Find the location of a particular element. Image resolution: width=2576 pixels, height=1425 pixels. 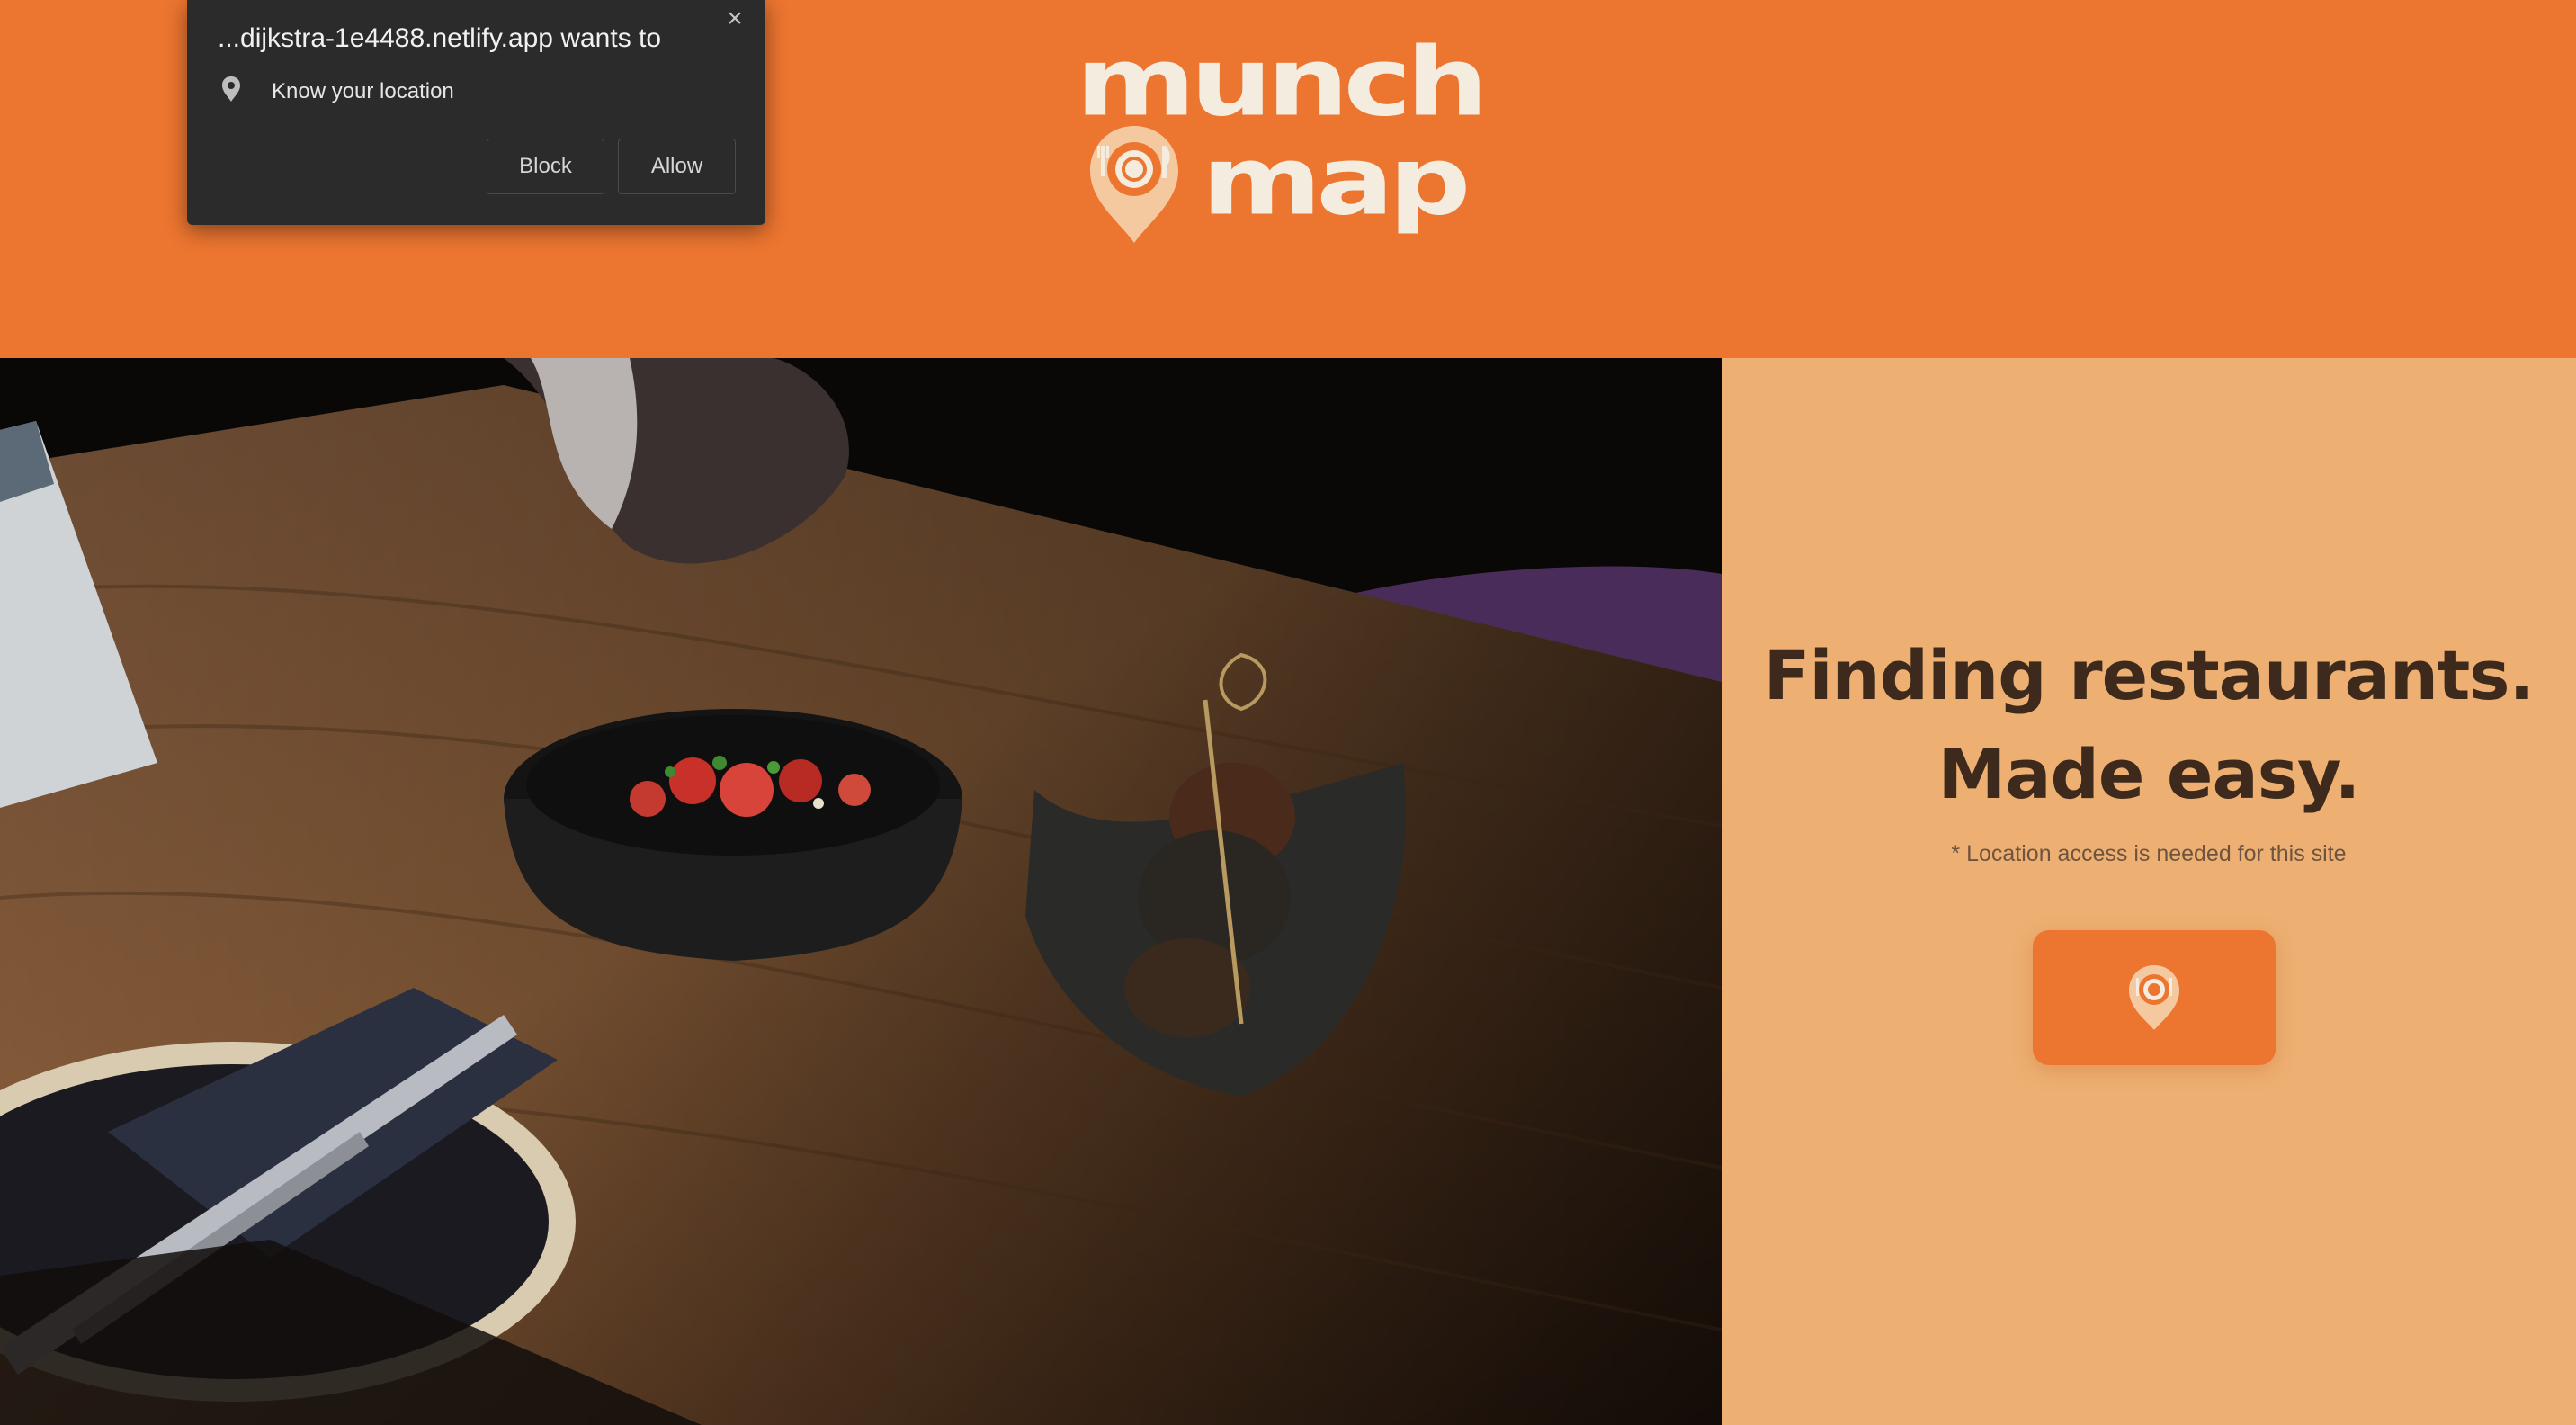

munch-map-logo: munch map is located at coordinates (1291, 142).